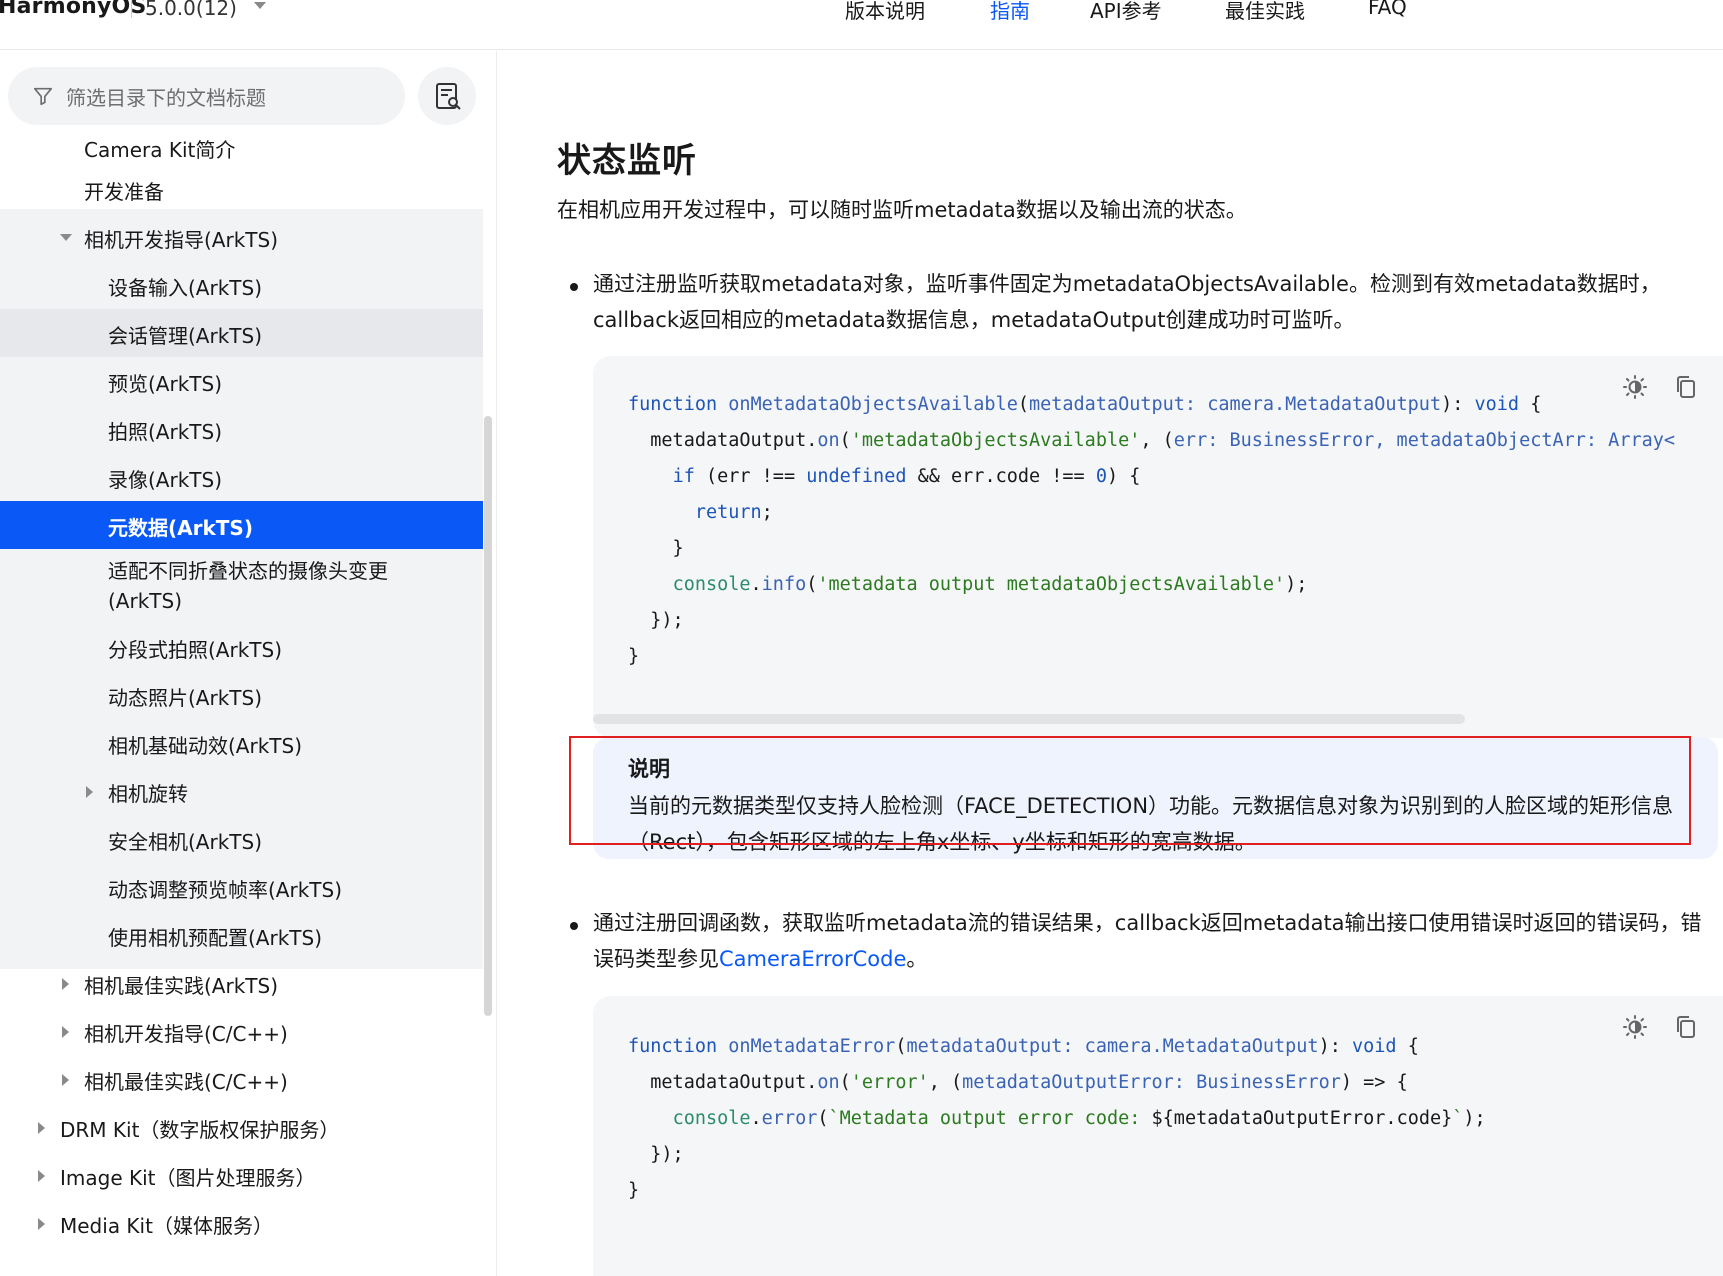  What do you see at coordinates (43, 96) in the screenshot?
I see `filter-icon` at bounding box center [43, 96].